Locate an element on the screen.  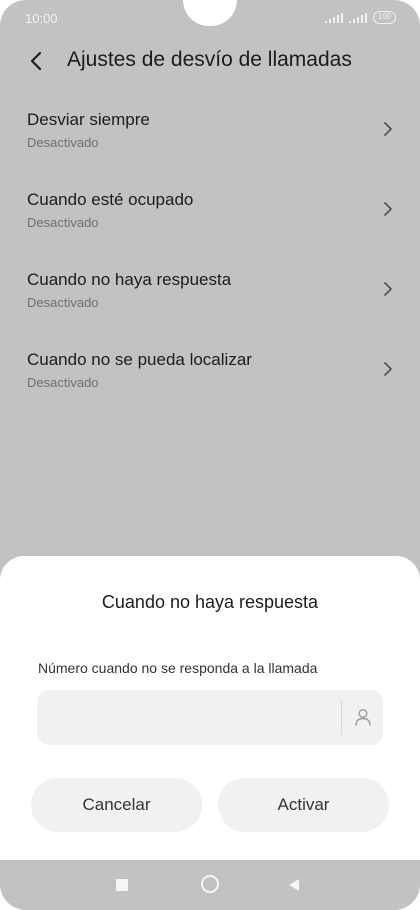
back-arrow-icon is located at coordinates (37, 61).